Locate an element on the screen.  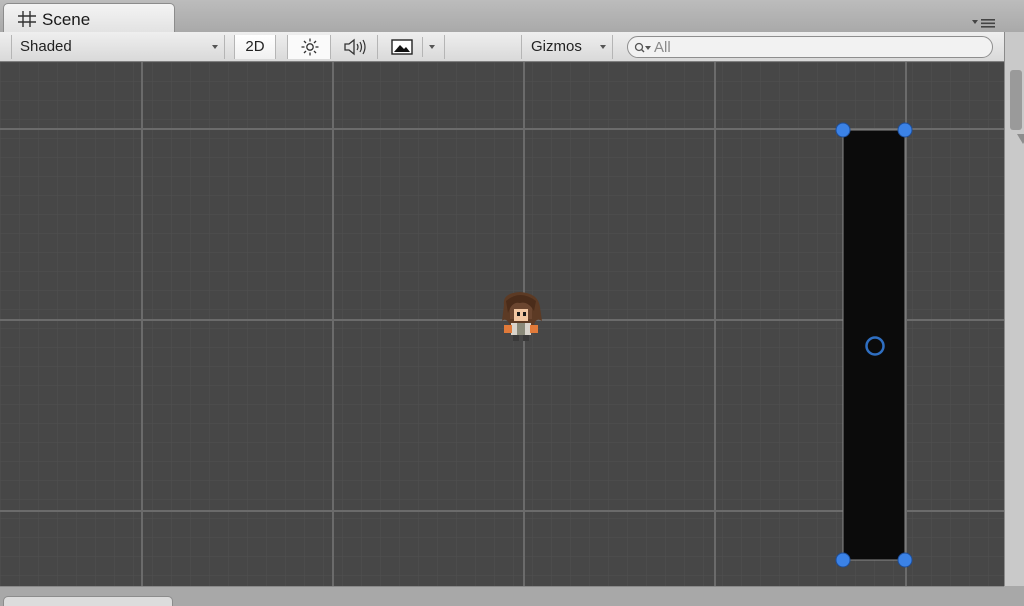
effects-toggle is located at coordinates (412, 47).